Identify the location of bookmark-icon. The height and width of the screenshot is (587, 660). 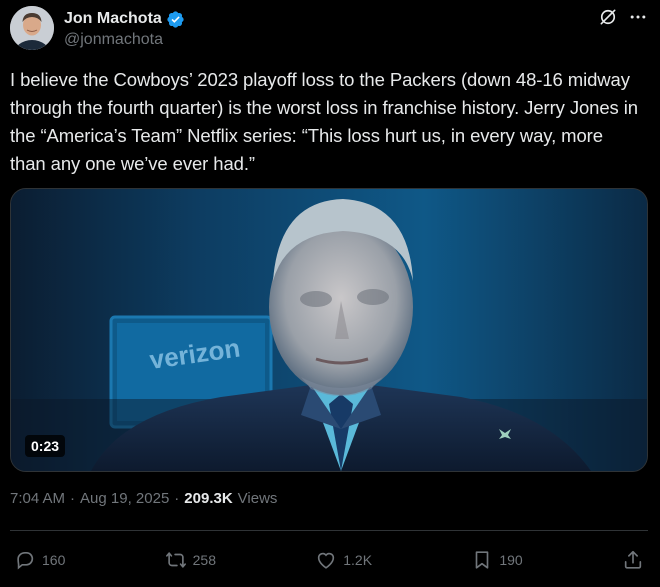
(482, 560).